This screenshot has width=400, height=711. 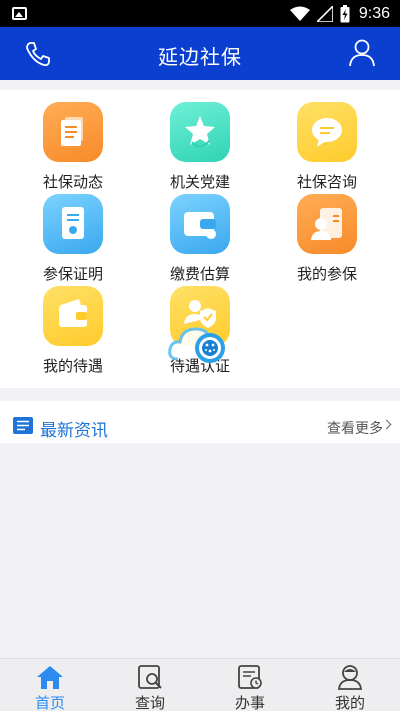 I want to click on tab-label: 首页, so click(x=49, y=702).